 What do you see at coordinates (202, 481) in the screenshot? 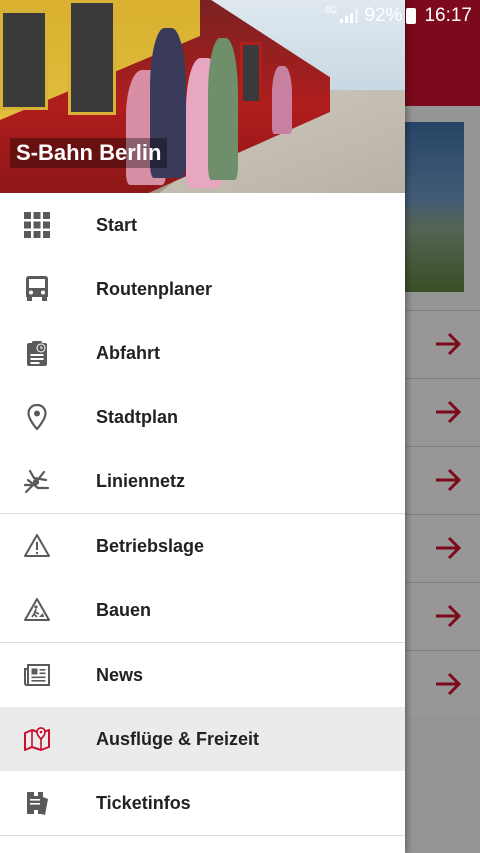
I see `menu-item-liniennetz: Liniennetz` at bounding box center [202, 481].